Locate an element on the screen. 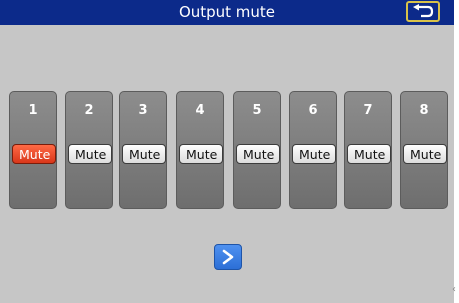 Image resolution: width=459 pixels, height=303 pixels. channel-8: 8 Mute is located at coordinates (424, 150).